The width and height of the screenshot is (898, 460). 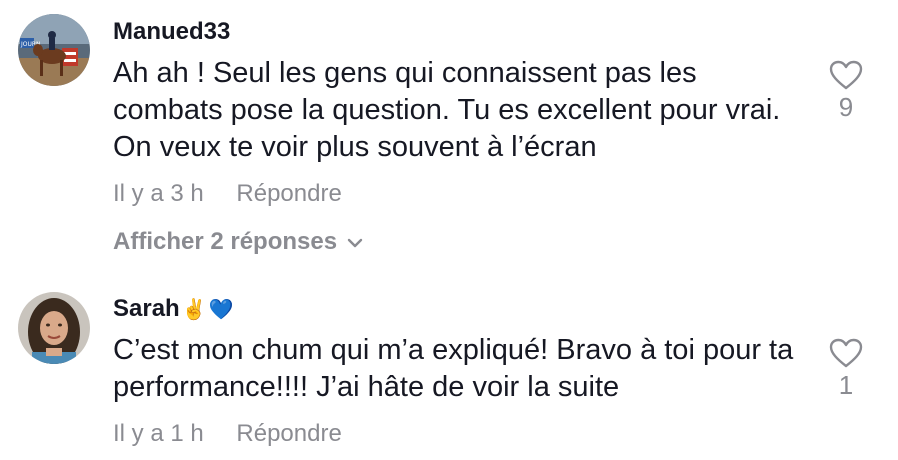 I want to click on comment-time: Il y a 3 h, so click(x=158, y=193).